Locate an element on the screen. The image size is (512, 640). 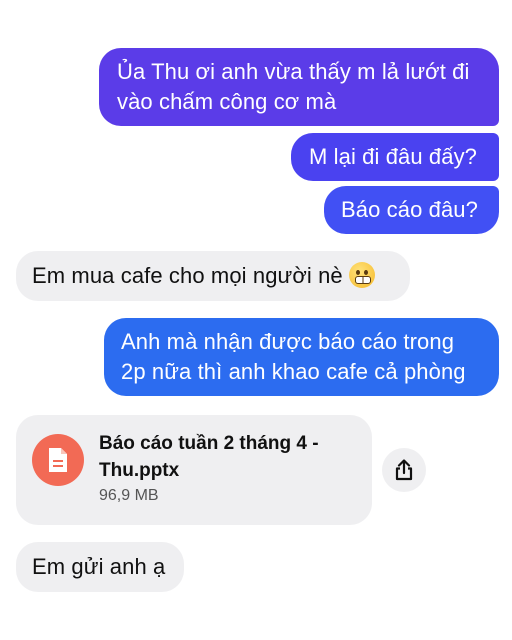
message-text: Em gửi anh ạ is located at coordinates (99, 566).